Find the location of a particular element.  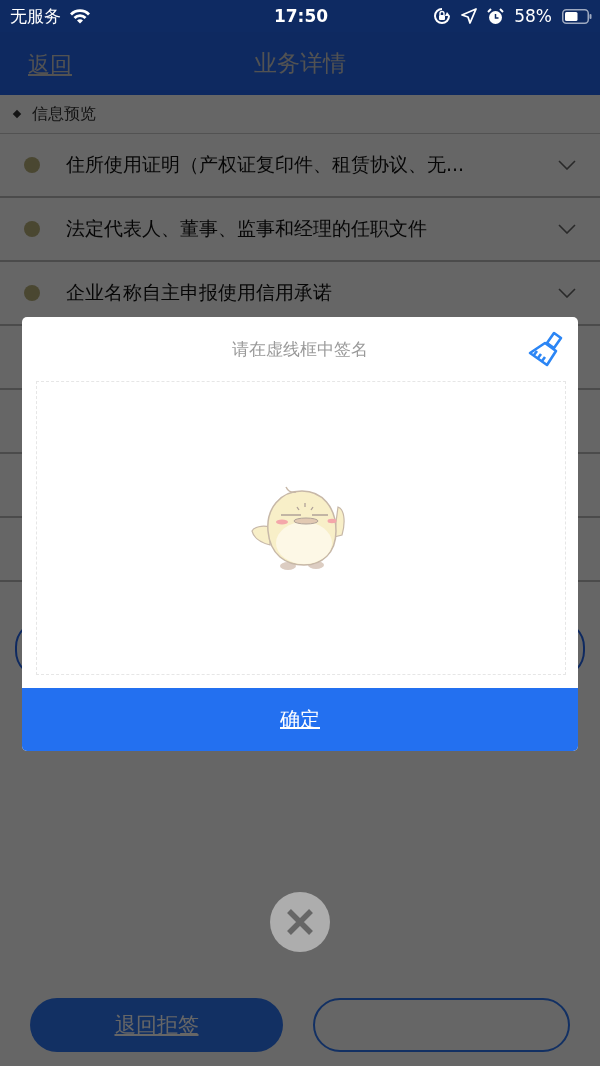

document-title: 企业名称自主申报使用信用承诺 is located at coordinates (199, 292).